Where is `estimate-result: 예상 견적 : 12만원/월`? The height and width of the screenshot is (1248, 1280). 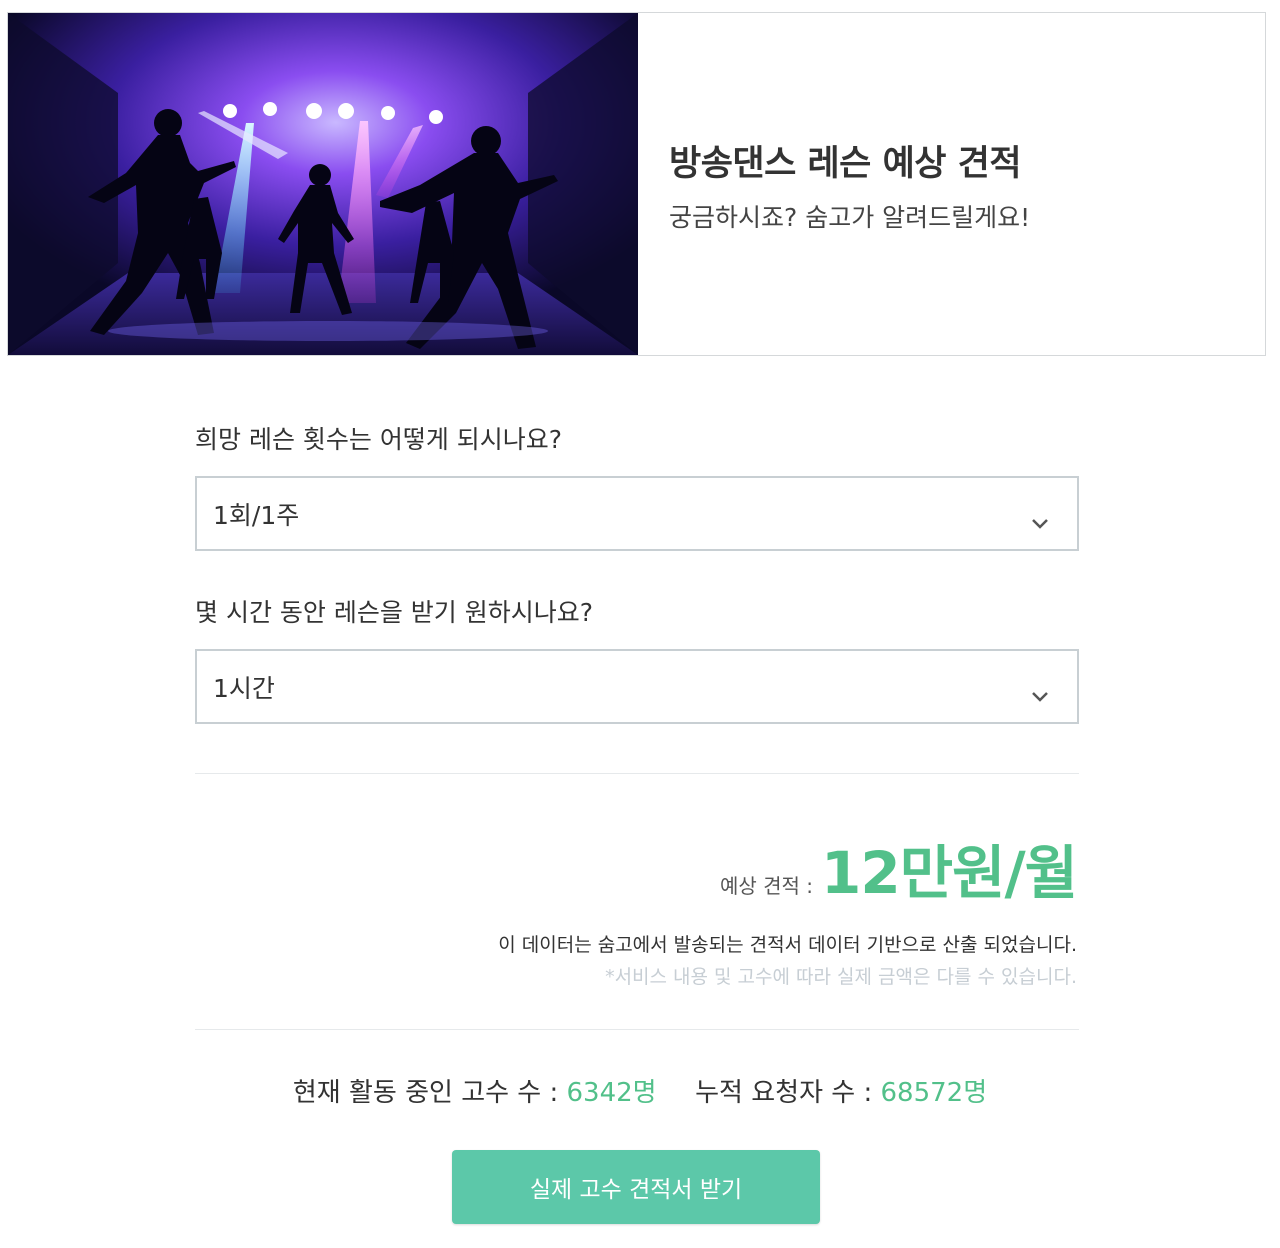
estimate-result: 예상 견적 : 12만원/월 is located at coordinates (898, 868).